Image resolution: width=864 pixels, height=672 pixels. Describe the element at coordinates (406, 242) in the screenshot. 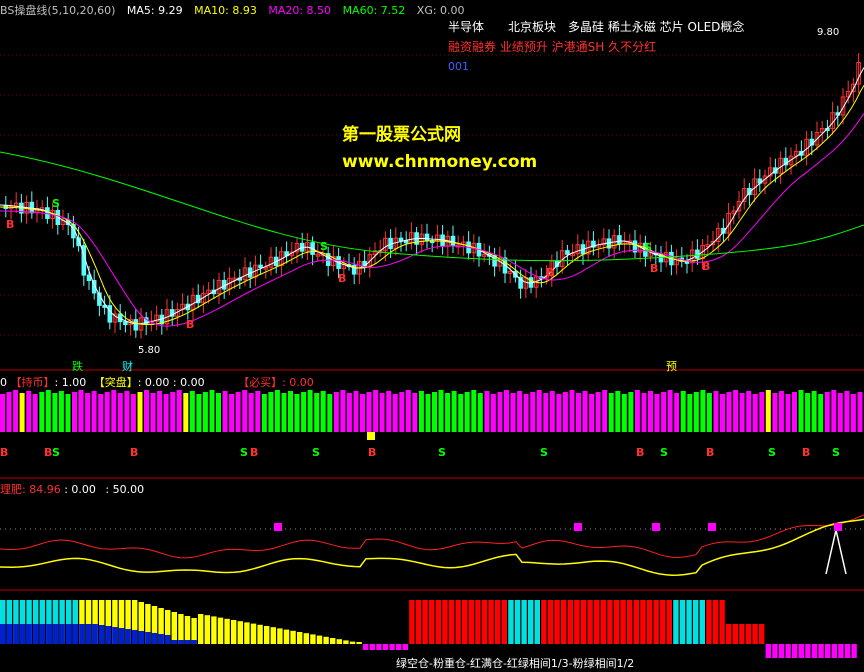

I see `candle-body` at that location.